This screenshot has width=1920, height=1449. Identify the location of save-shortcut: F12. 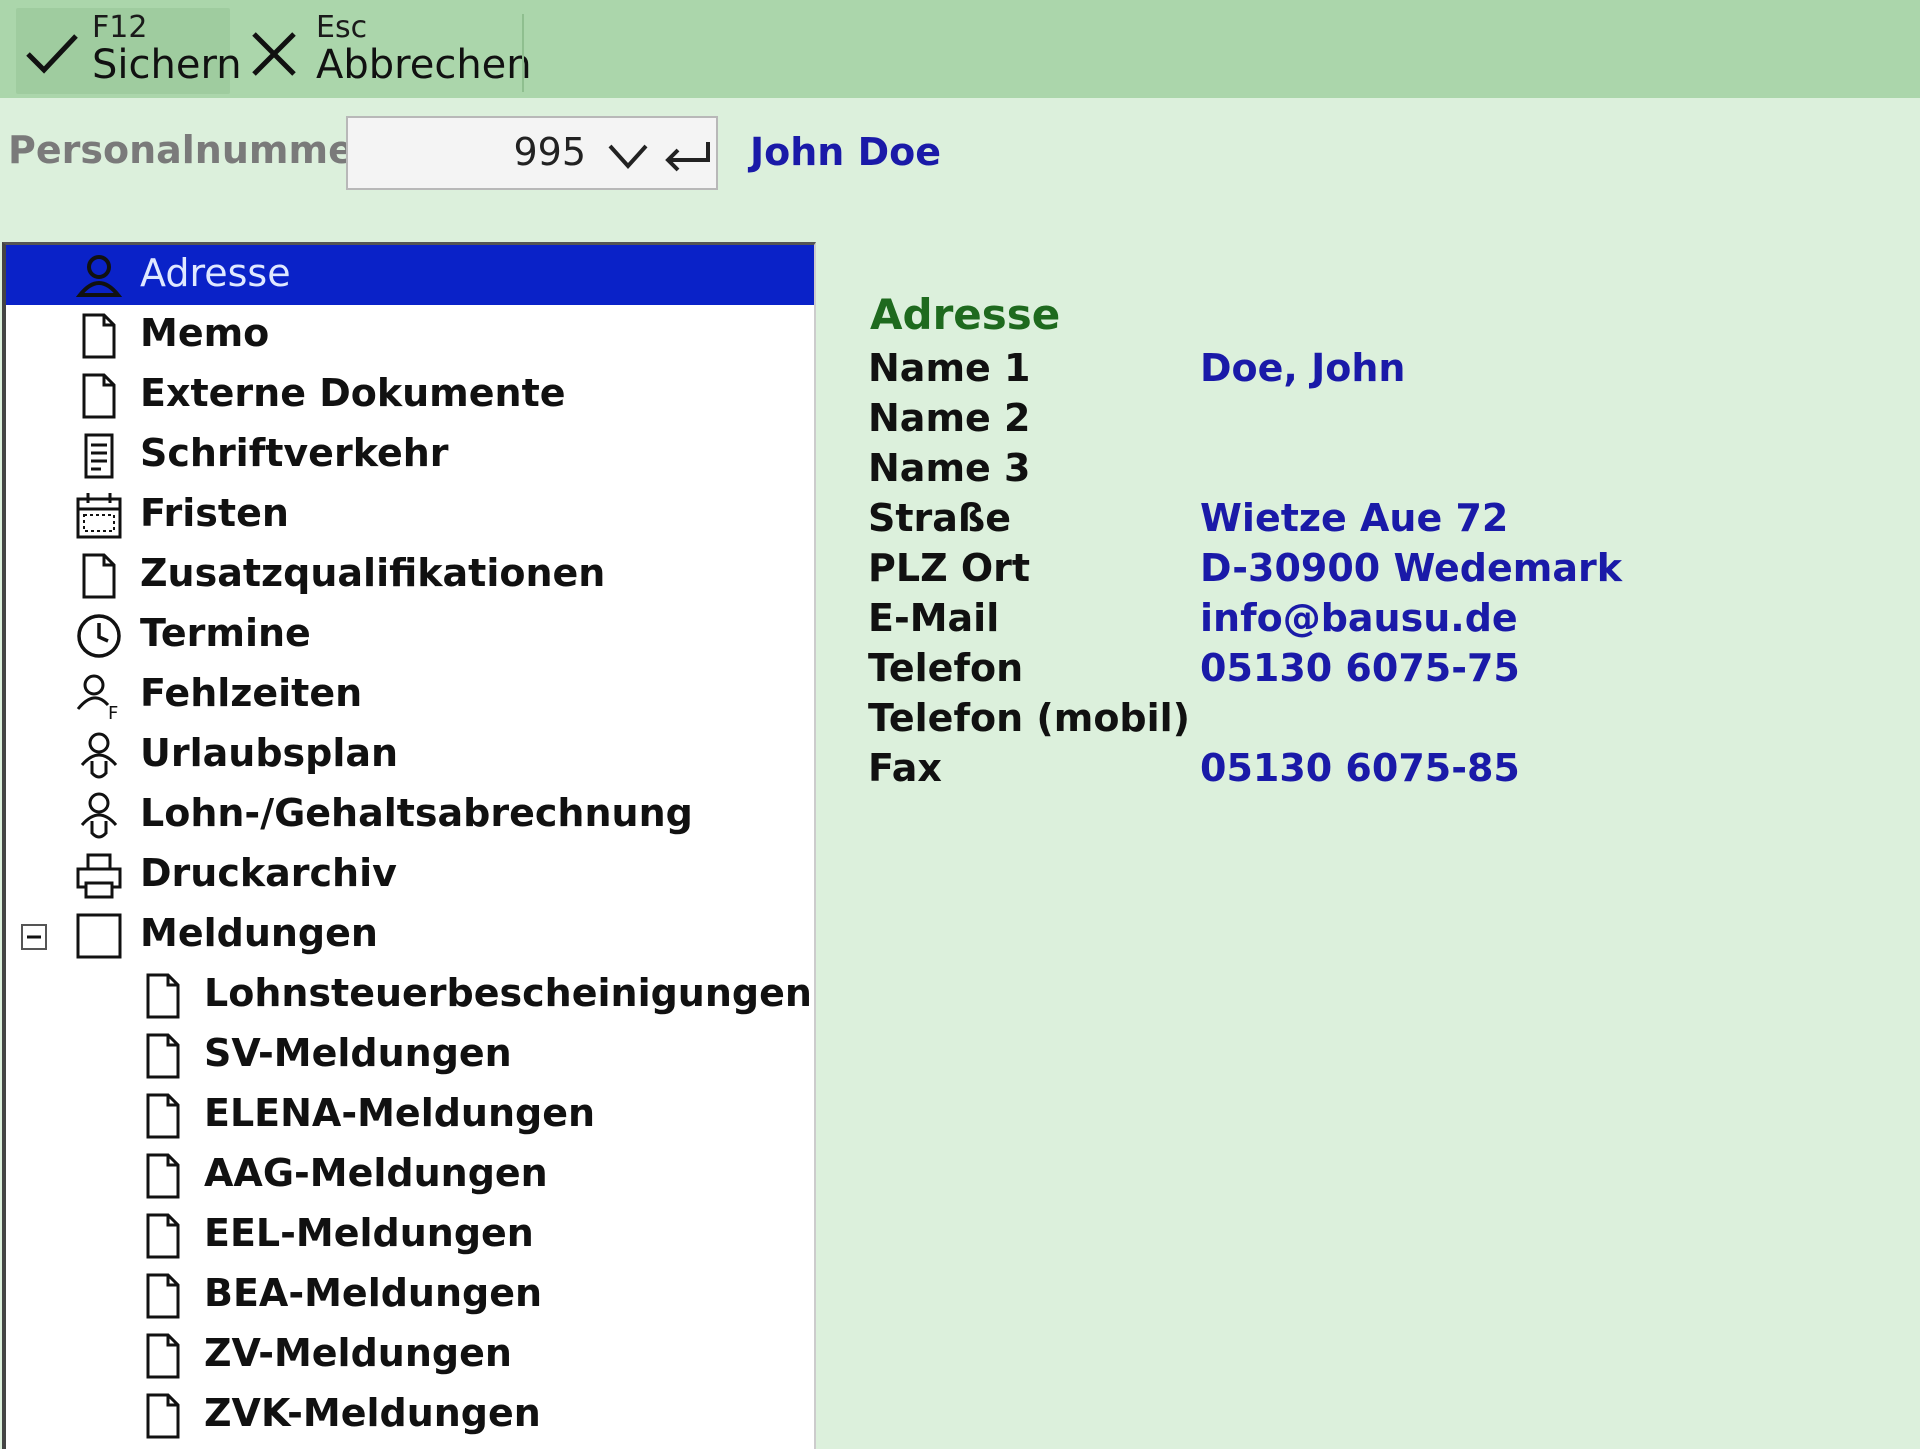
(120, 27).